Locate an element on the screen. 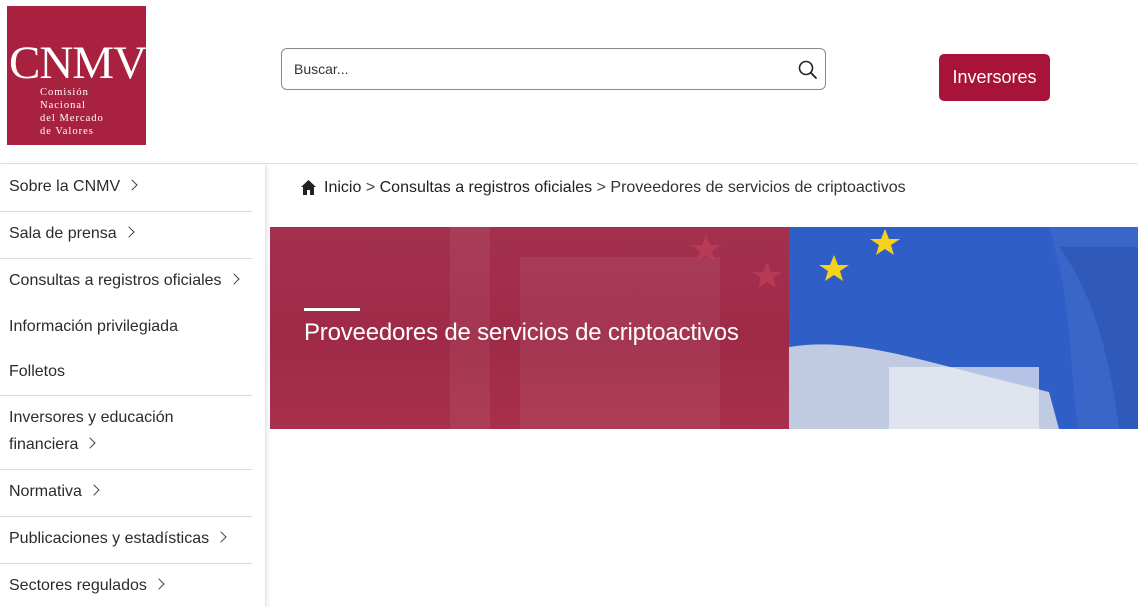  sidebar-item-label: Consultas a registros oficiales is located at coordinates (115, 280).